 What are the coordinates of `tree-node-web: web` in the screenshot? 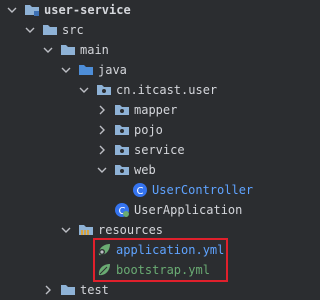 It's located at (160, 170).